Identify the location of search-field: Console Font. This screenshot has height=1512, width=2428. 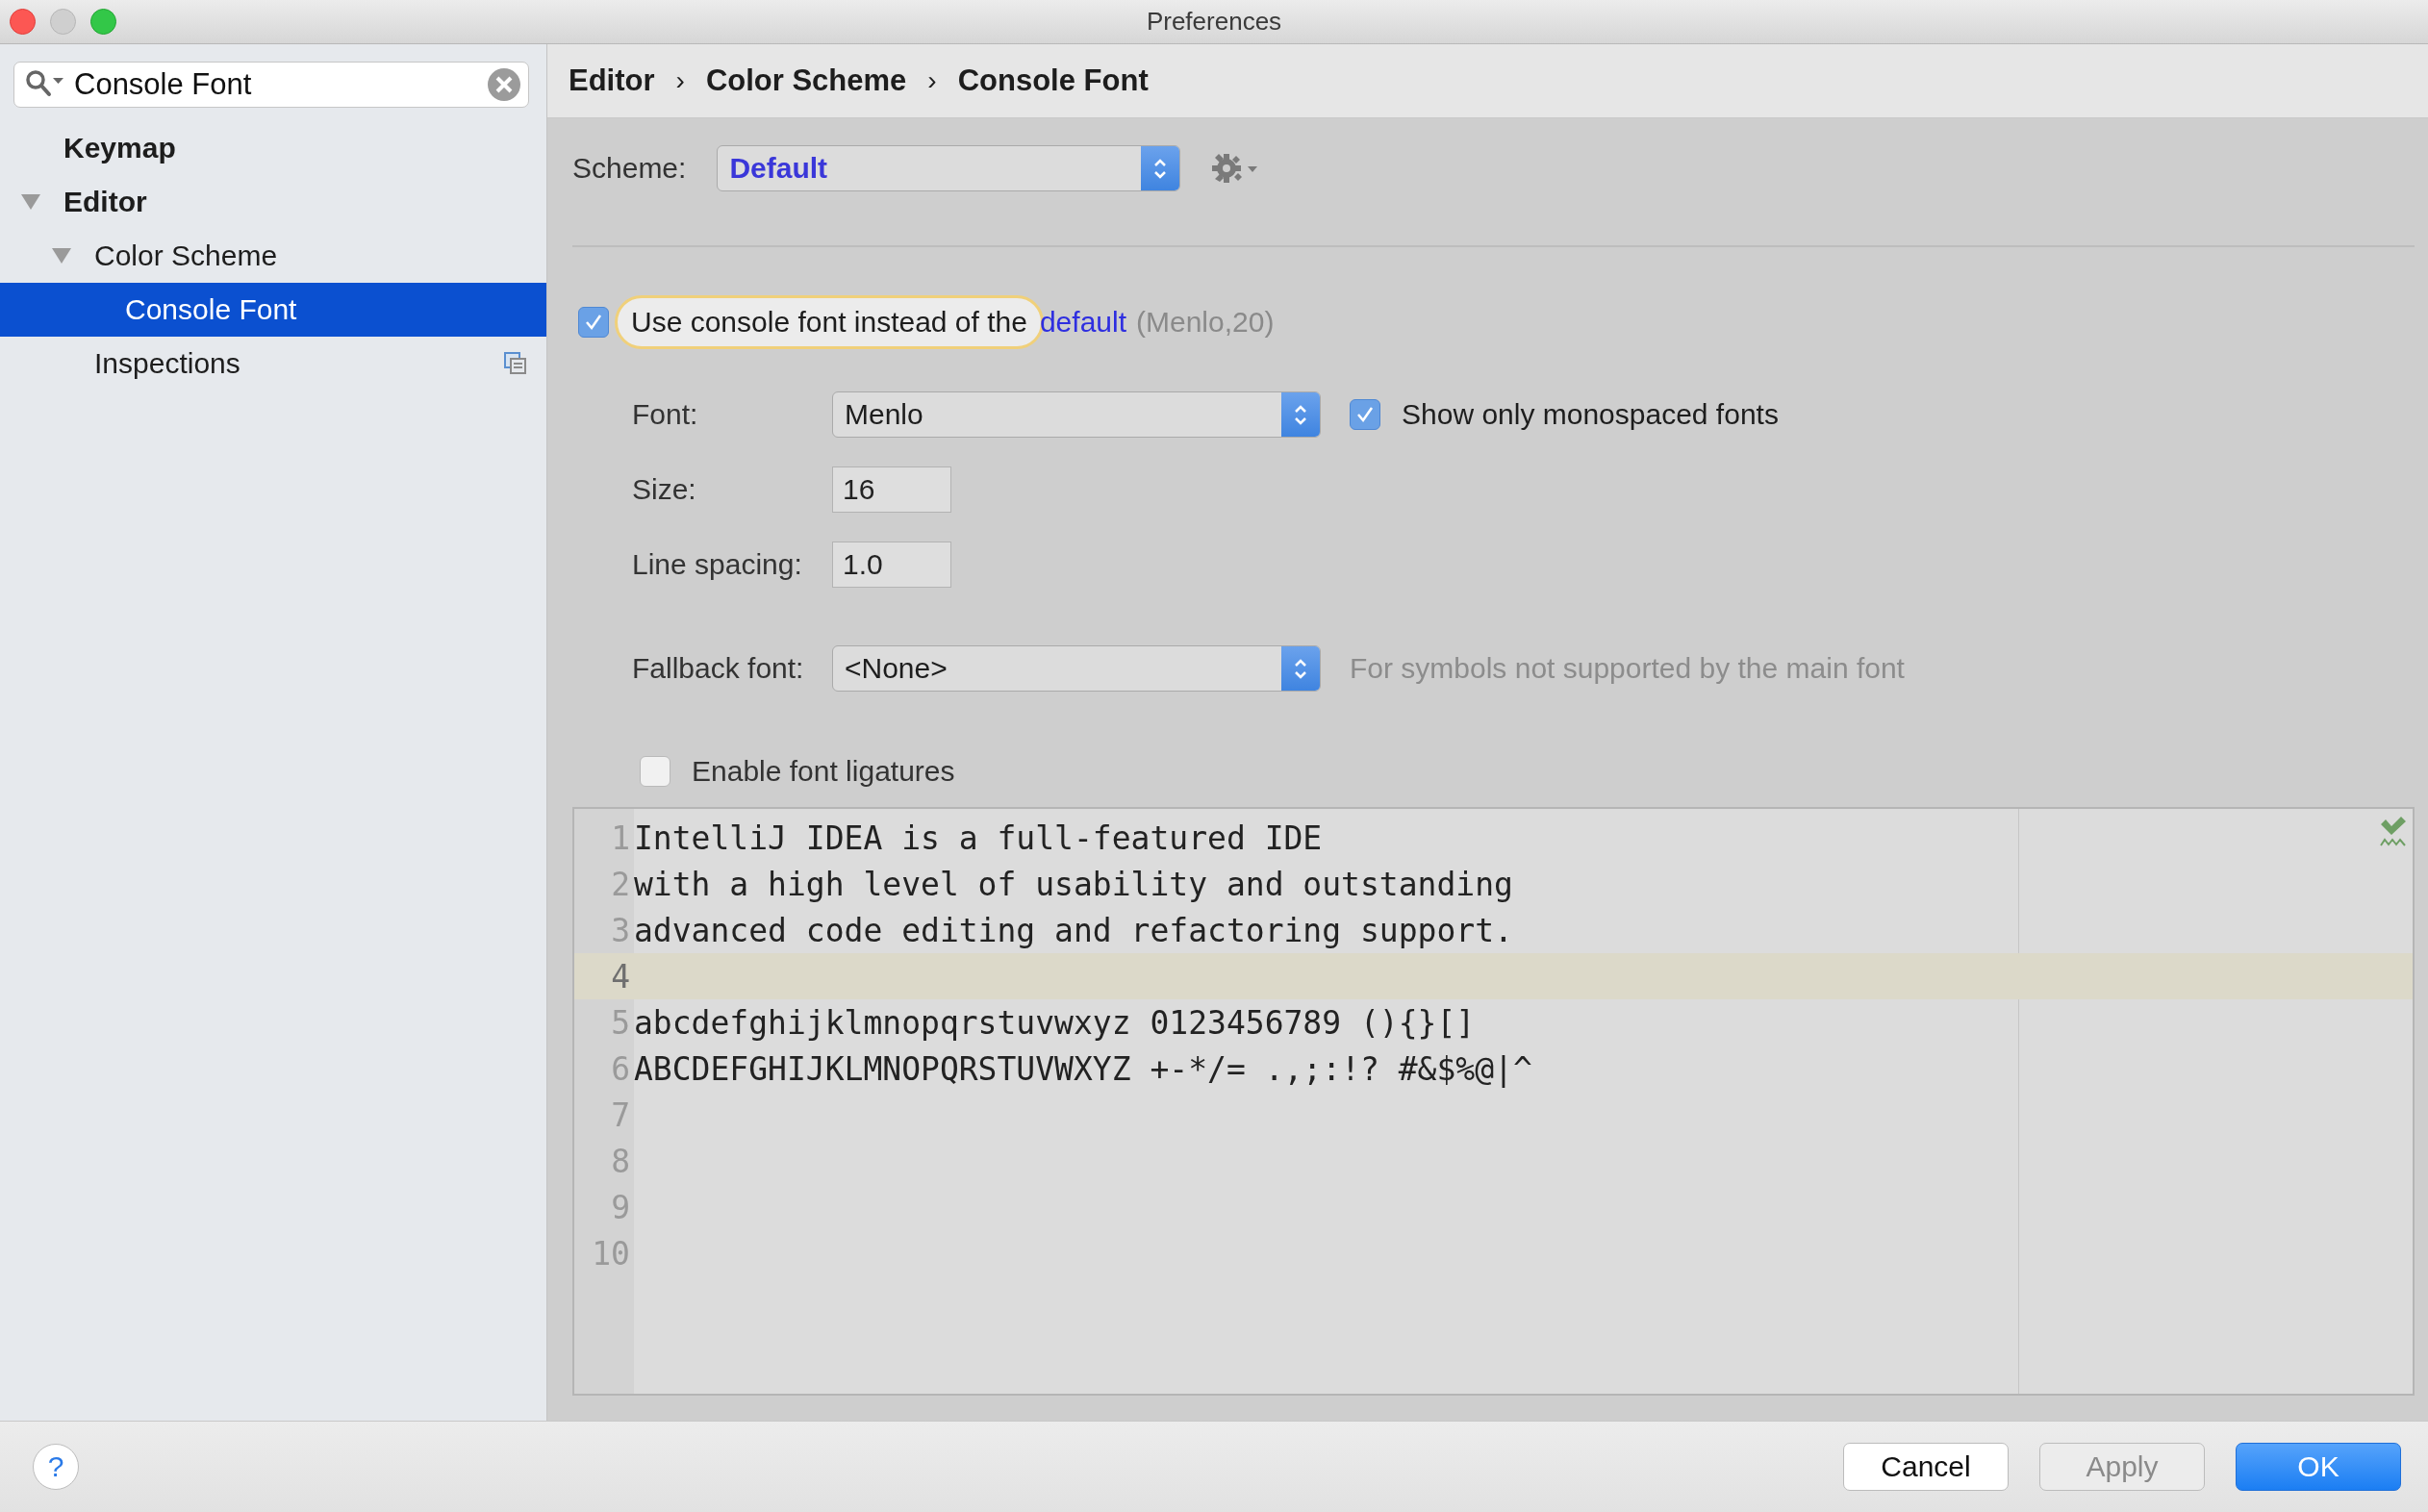
(271, 85).